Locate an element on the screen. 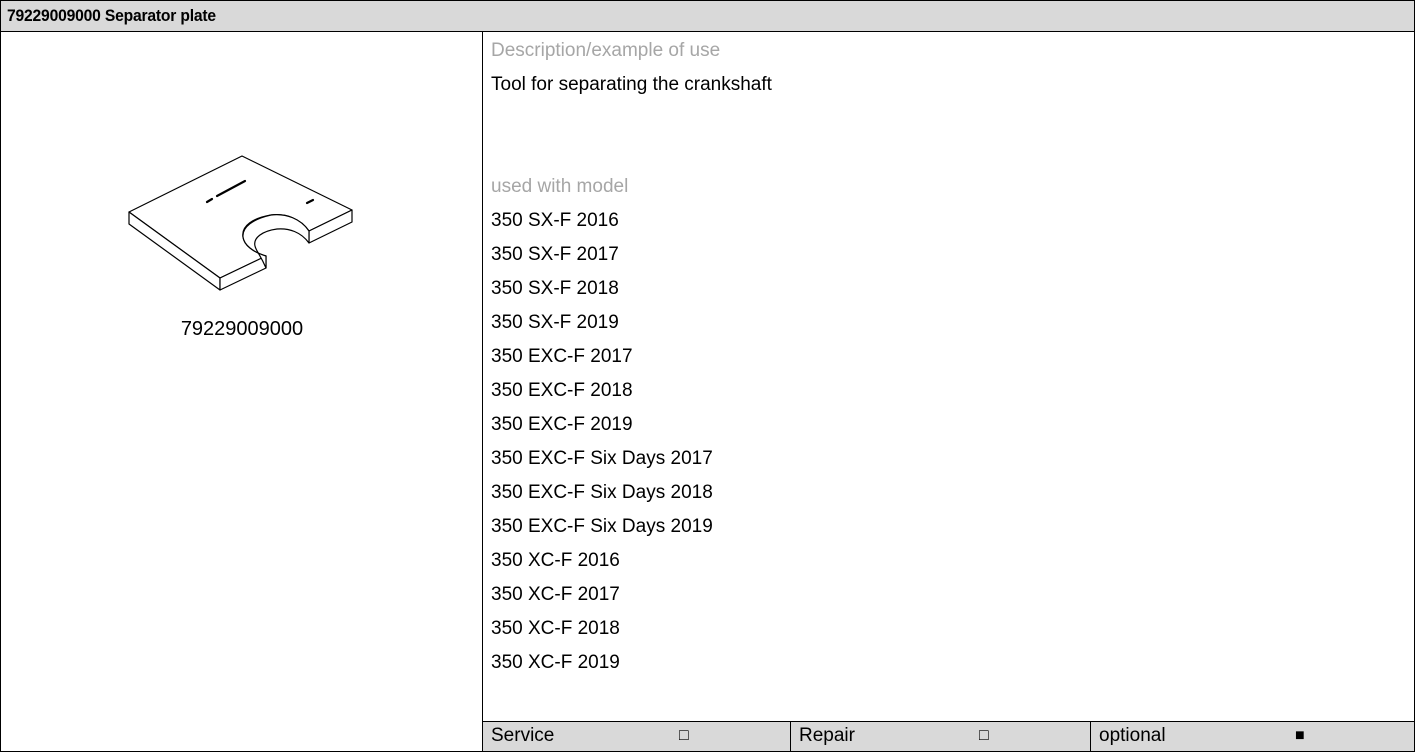  list-item: 350 EXC-F 2018 is located at coordinates (562, 390).